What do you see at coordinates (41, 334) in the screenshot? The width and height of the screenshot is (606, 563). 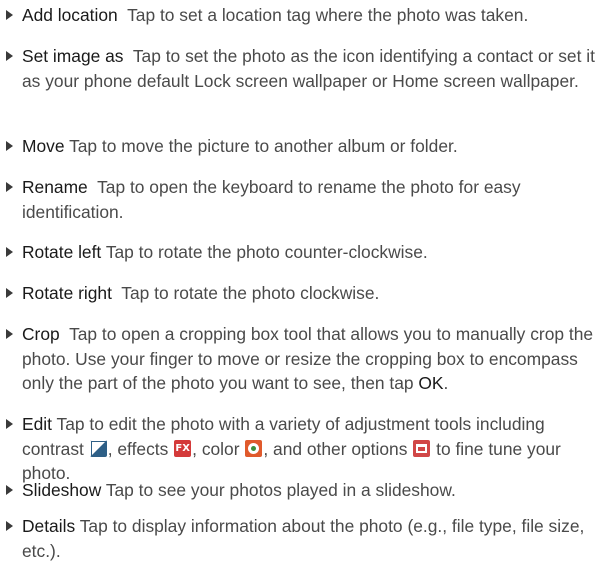 I see `item-term: Crop` at bounding box center [41, 334].